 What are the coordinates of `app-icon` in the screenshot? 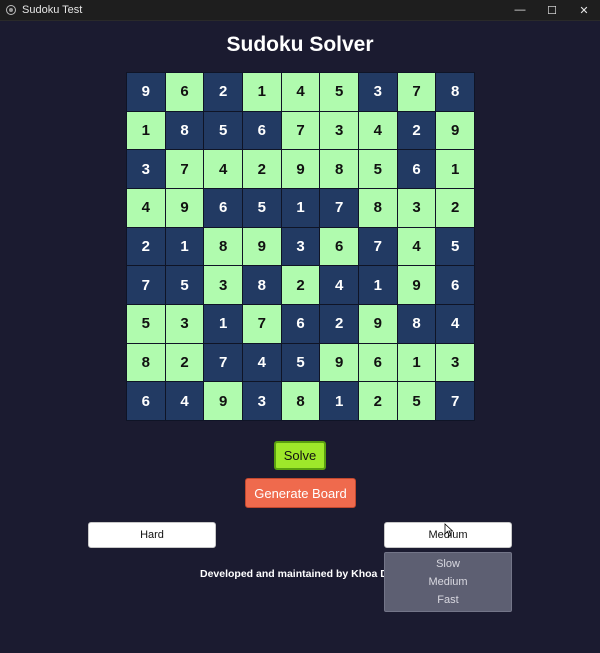 It's located at (11, 10).